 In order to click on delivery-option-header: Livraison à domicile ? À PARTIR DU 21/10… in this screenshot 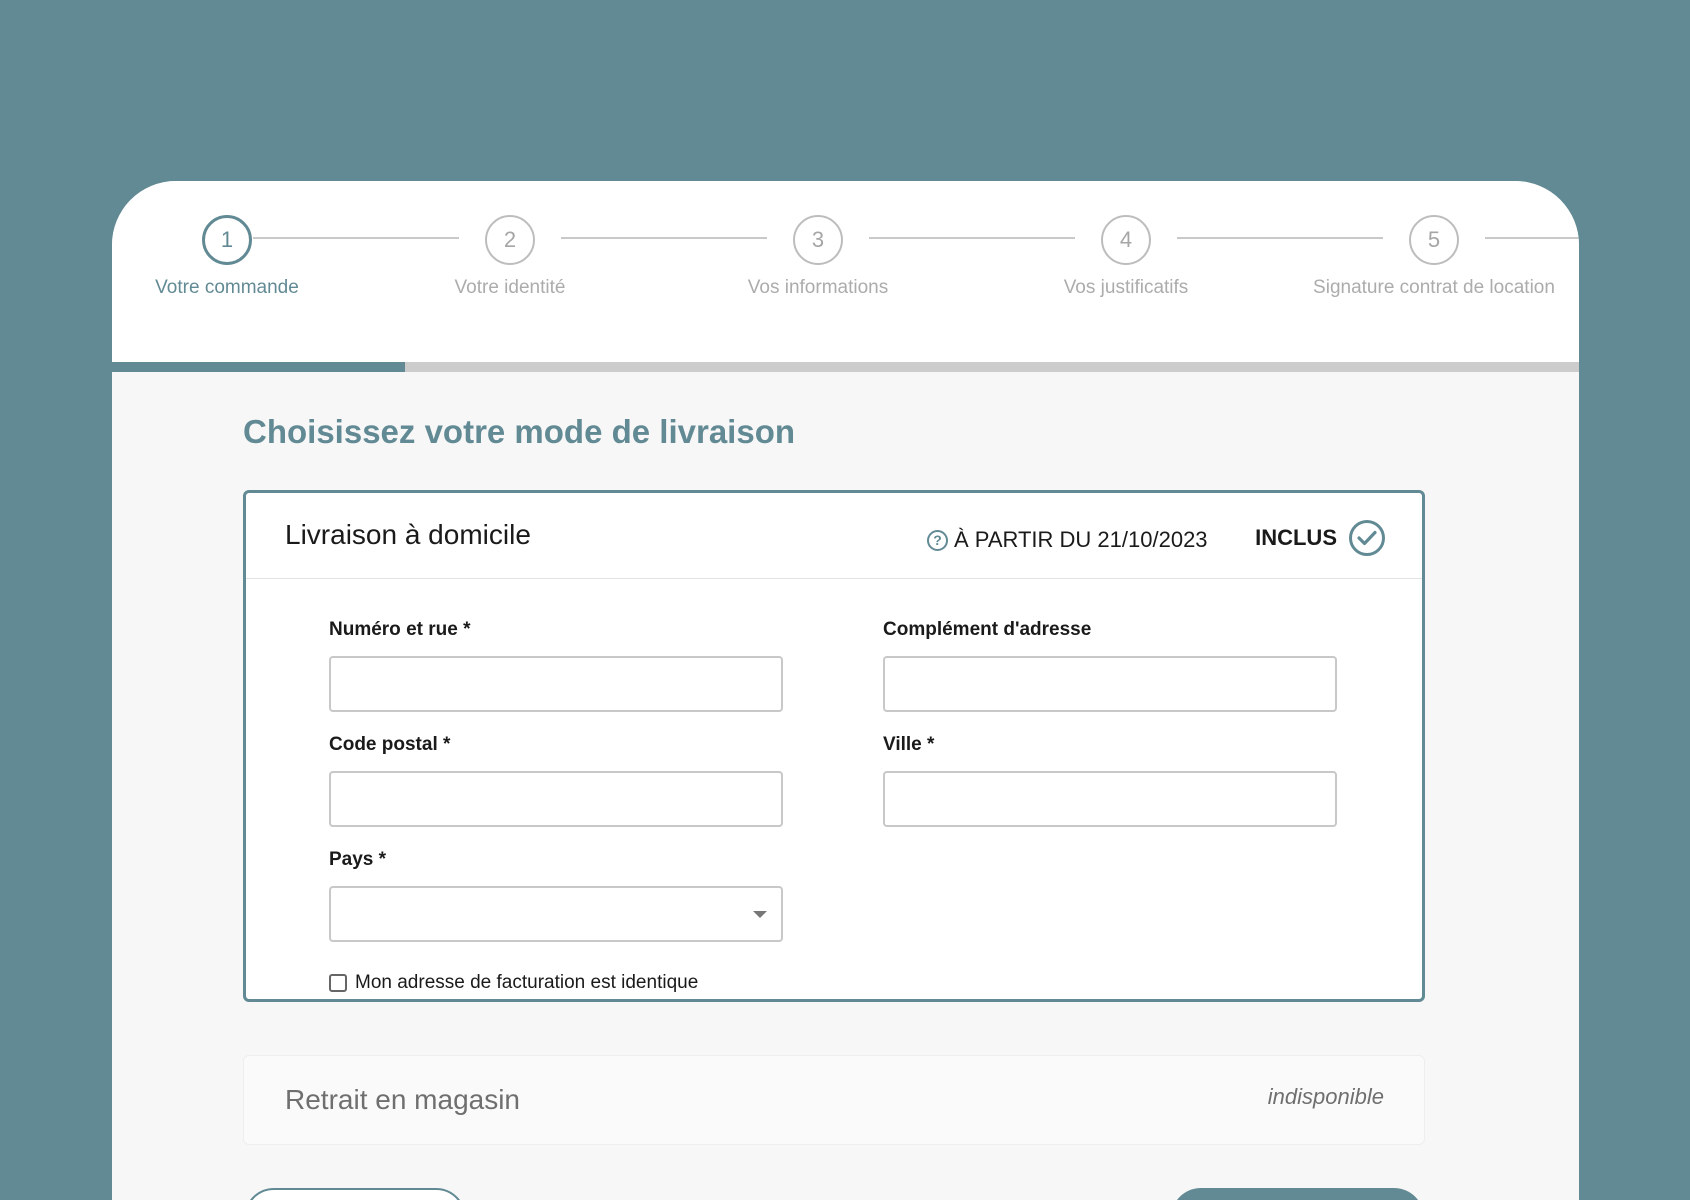, I will do `click(834, 536)`.